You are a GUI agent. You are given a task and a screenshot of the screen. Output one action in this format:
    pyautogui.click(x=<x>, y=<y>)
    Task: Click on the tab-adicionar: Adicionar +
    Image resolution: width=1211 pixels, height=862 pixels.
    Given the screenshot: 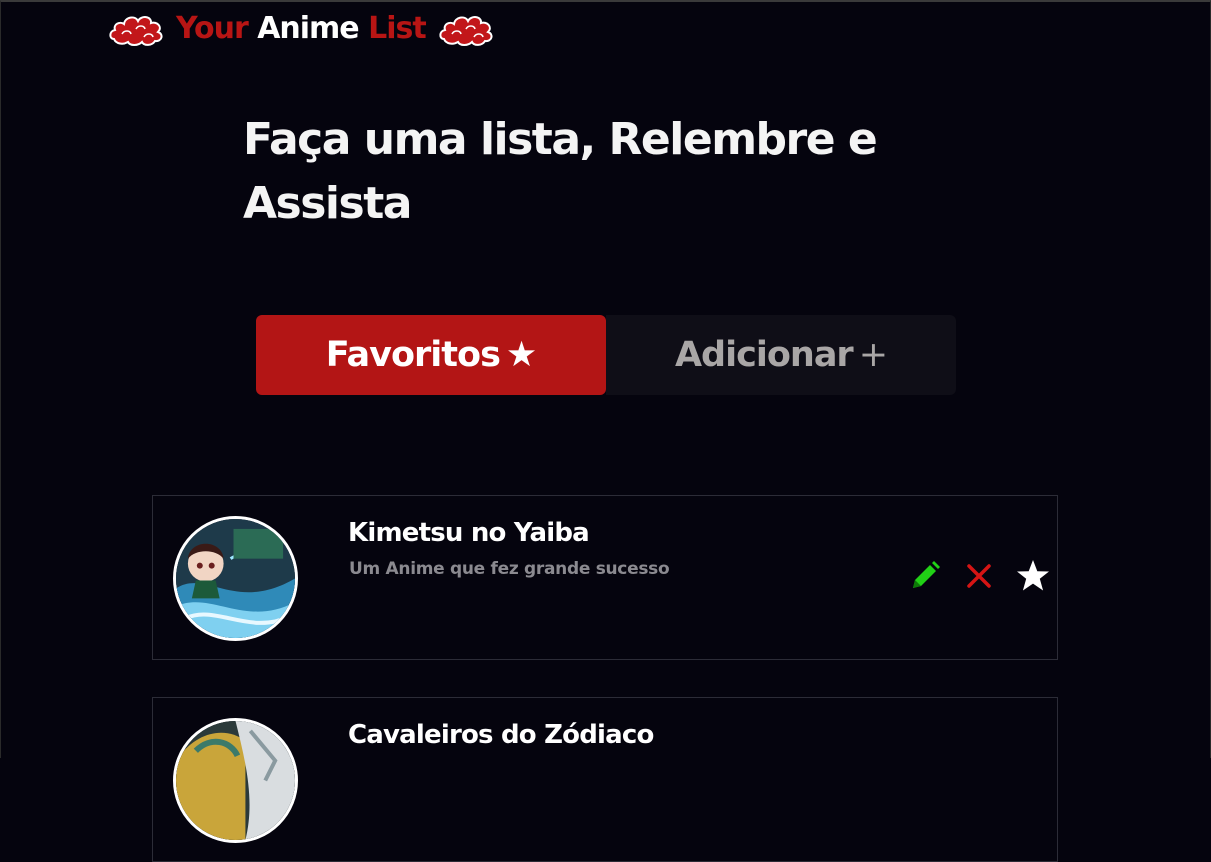 What is the action you would take?
    pyautogui.click(x=781, y=355)
    